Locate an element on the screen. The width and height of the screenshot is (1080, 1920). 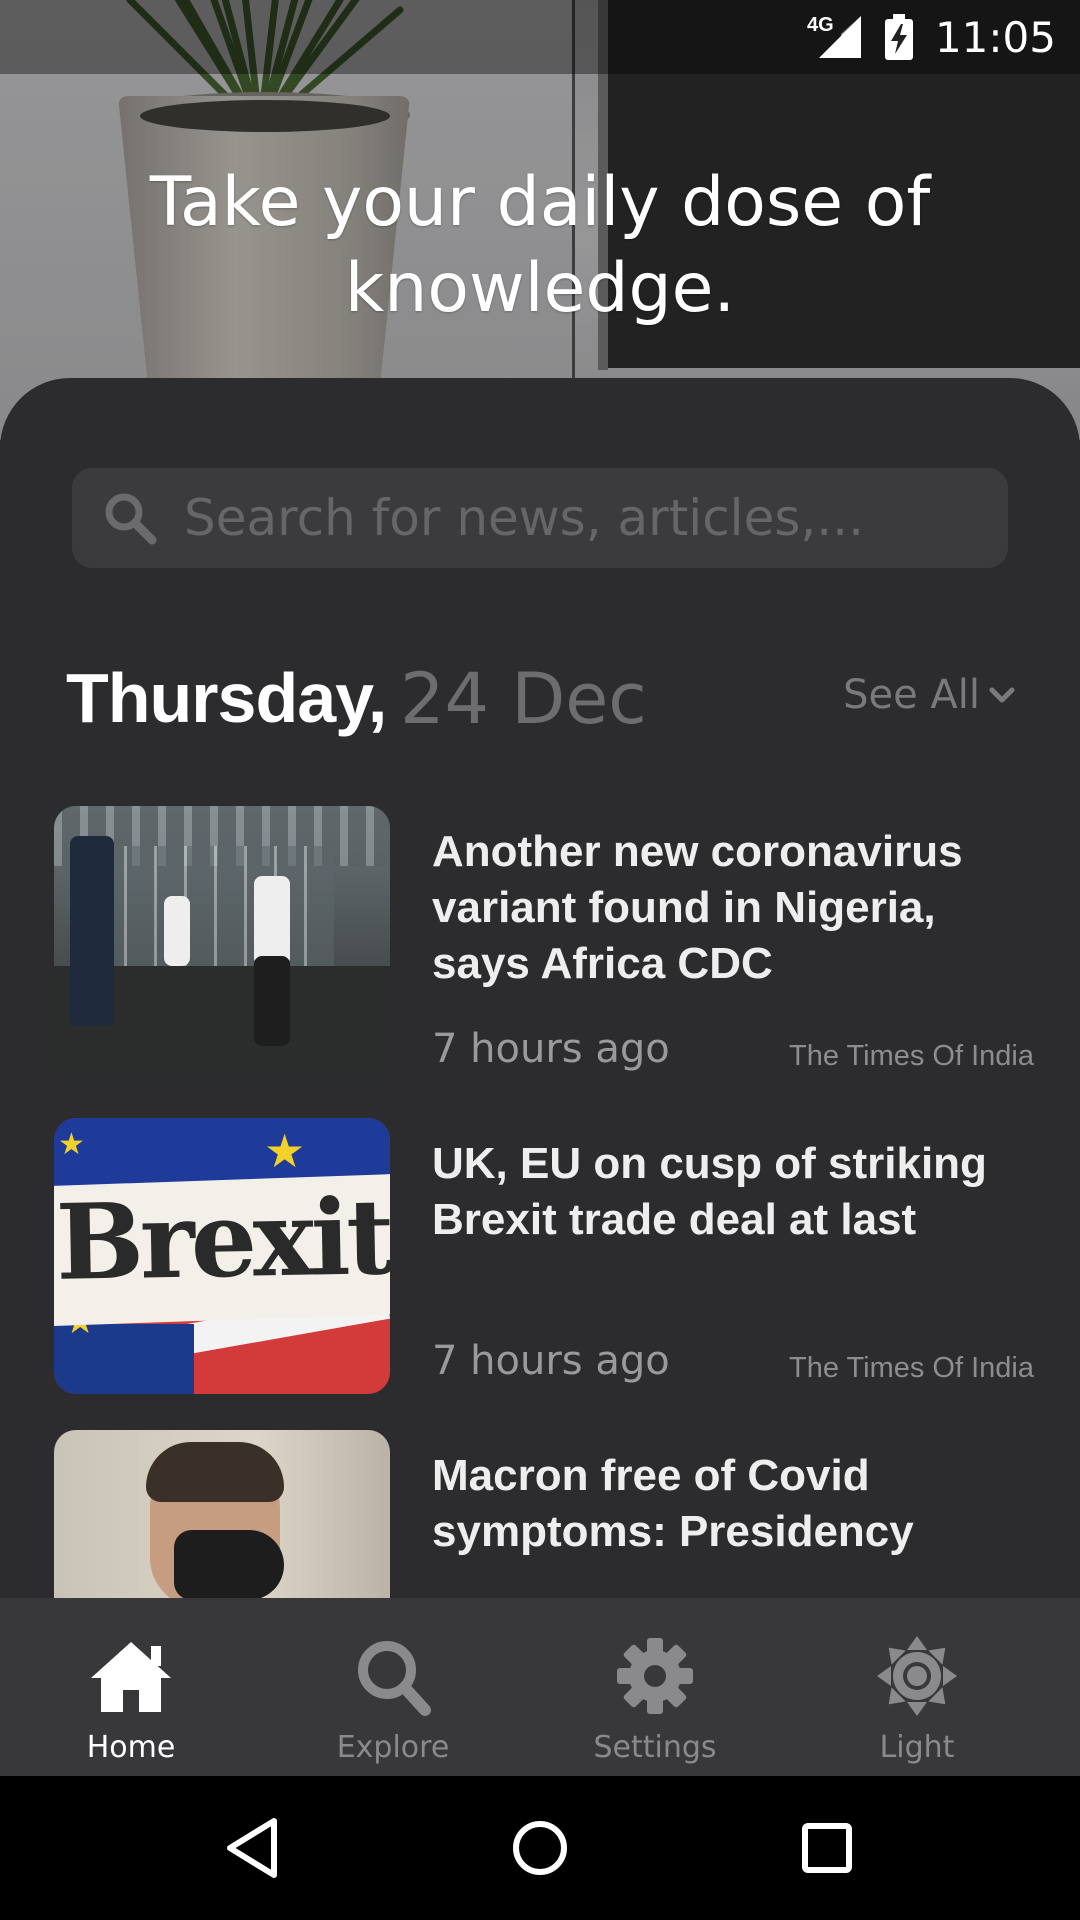
article-thumbnail: ★ ★ ★ Brexit is located at coordinates (222, 1256).